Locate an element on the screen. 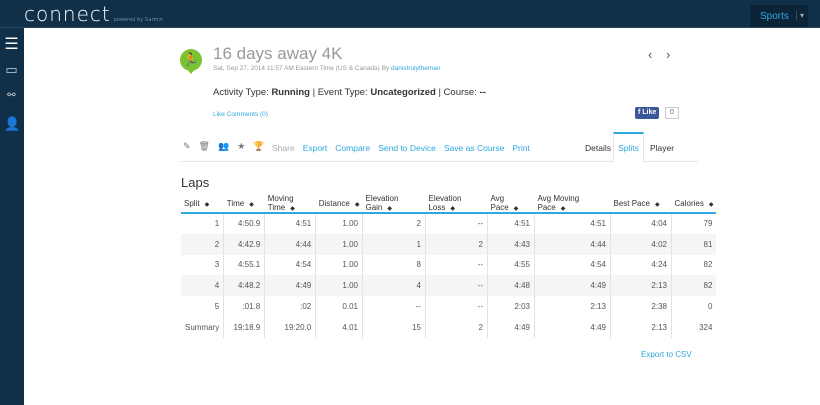 This screenshot has height=405, width=820. print-button: Print is located at coordinates (520, 148).